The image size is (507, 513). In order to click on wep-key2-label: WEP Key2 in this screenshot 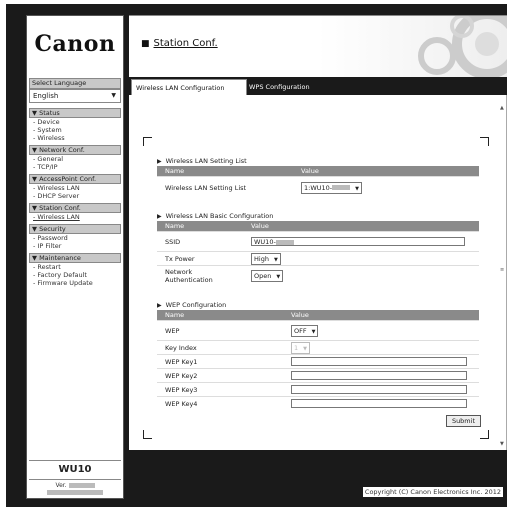, I will do `click(220, 375)`.